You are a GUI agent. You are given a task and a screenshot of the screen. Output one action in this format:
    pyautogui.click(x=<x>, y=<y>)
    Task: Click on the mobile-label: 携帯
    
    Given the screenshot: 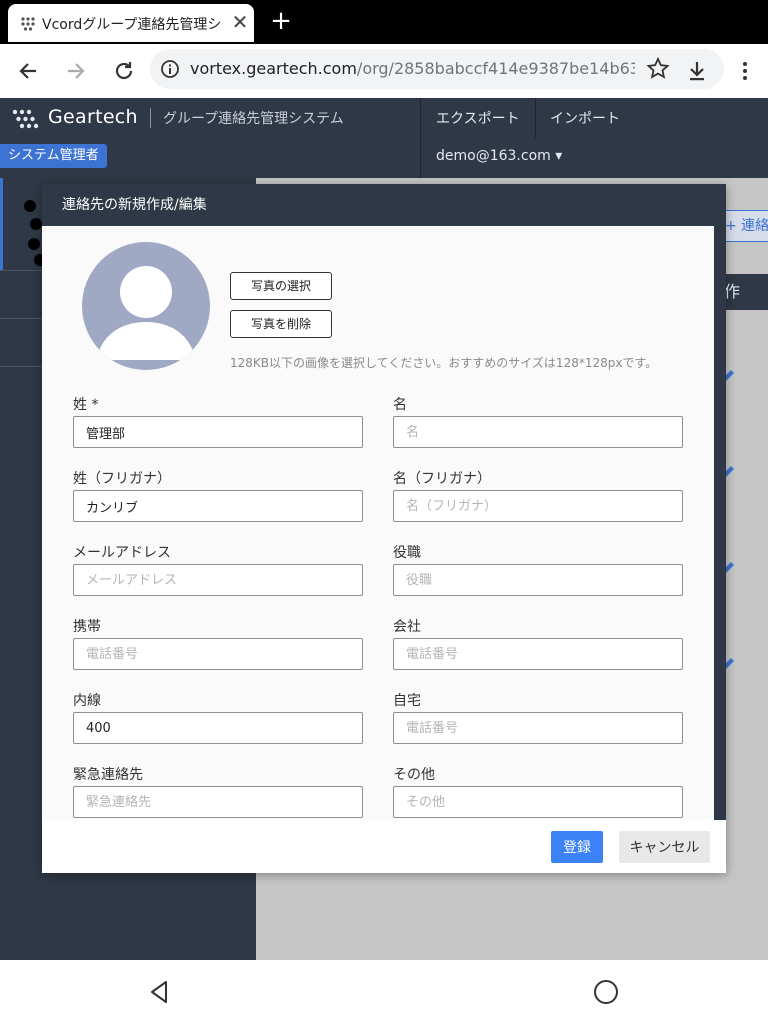 What is the action you would take?
    pyautogui.click(x=87, y=627)
    